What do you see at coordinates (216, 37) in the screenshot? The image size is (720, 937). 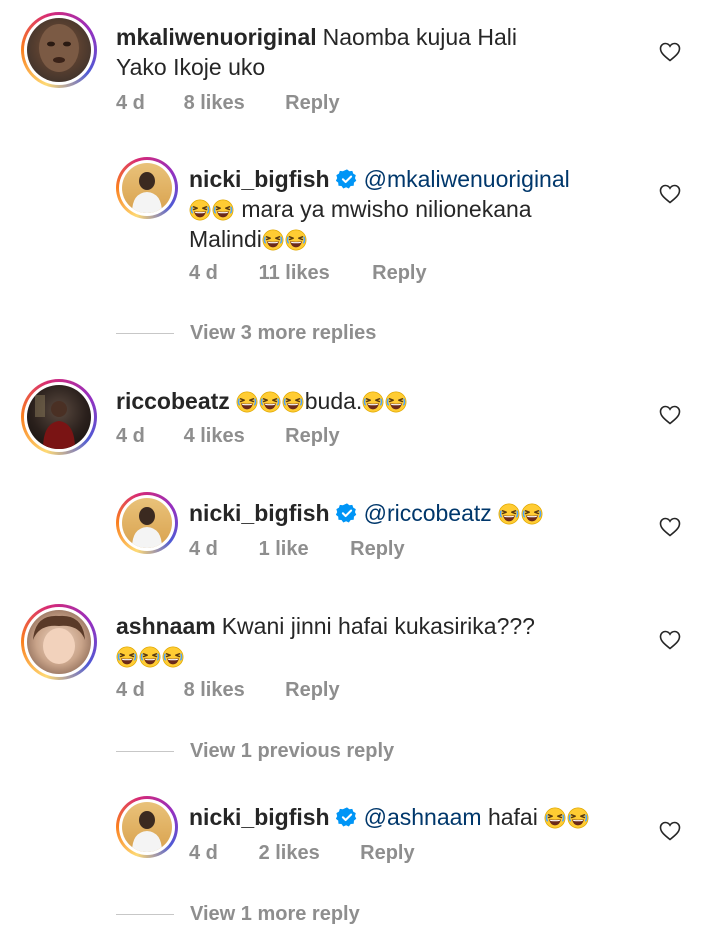 I see `username: mkaliwenuoriginal` at bounding box center [216, 37].